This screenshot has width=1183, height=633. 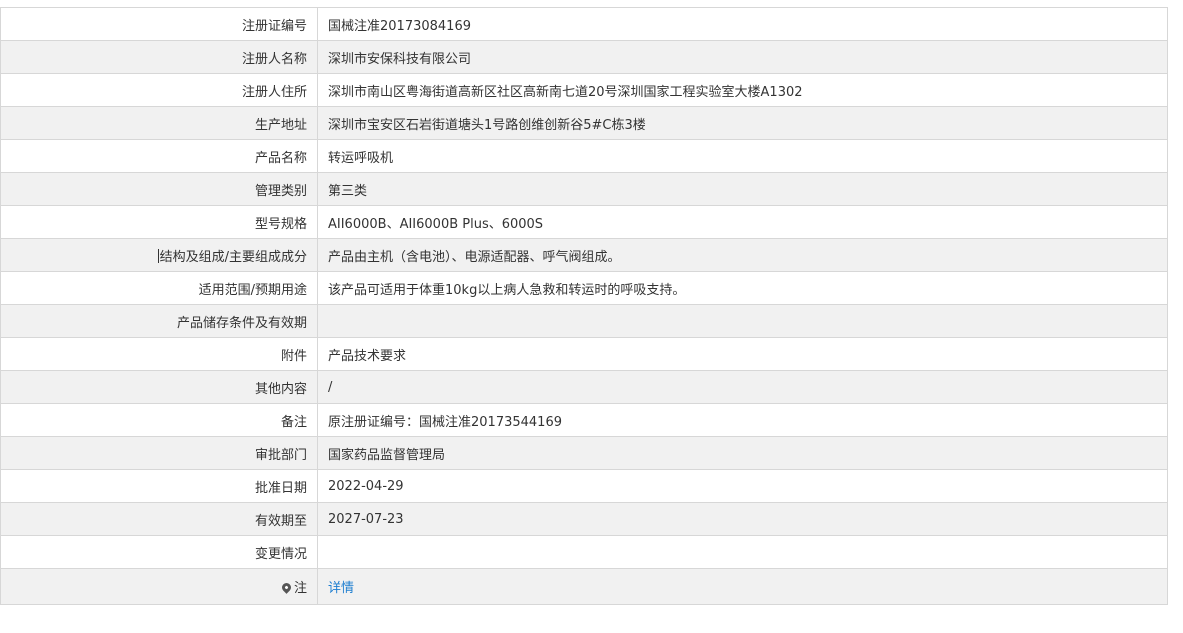 What do you see at coordinates (742, 387) in the screenshot?
I see `row-value: /` at bounding box center [742, 387].